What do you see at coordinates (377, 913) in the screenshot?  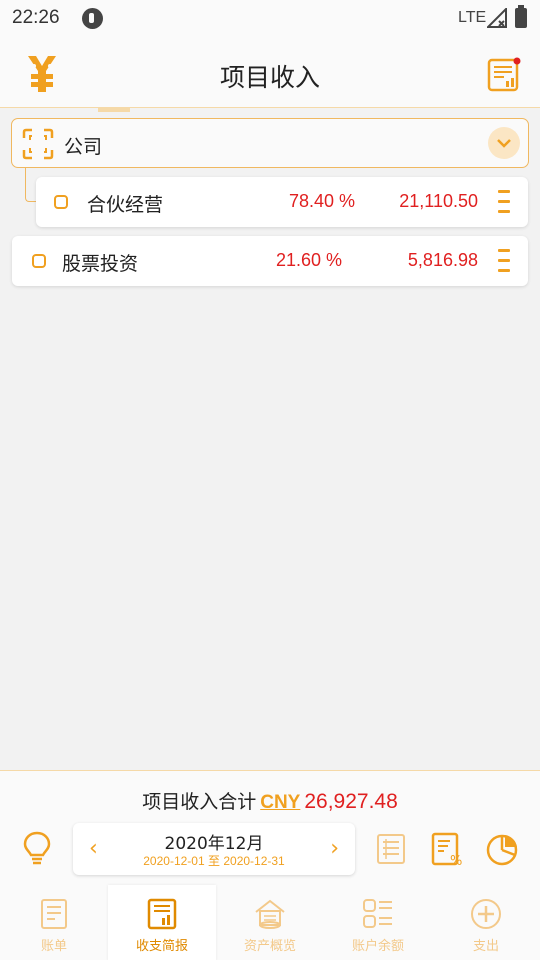 I see `balance-icon` at bounding box center [377, 913].